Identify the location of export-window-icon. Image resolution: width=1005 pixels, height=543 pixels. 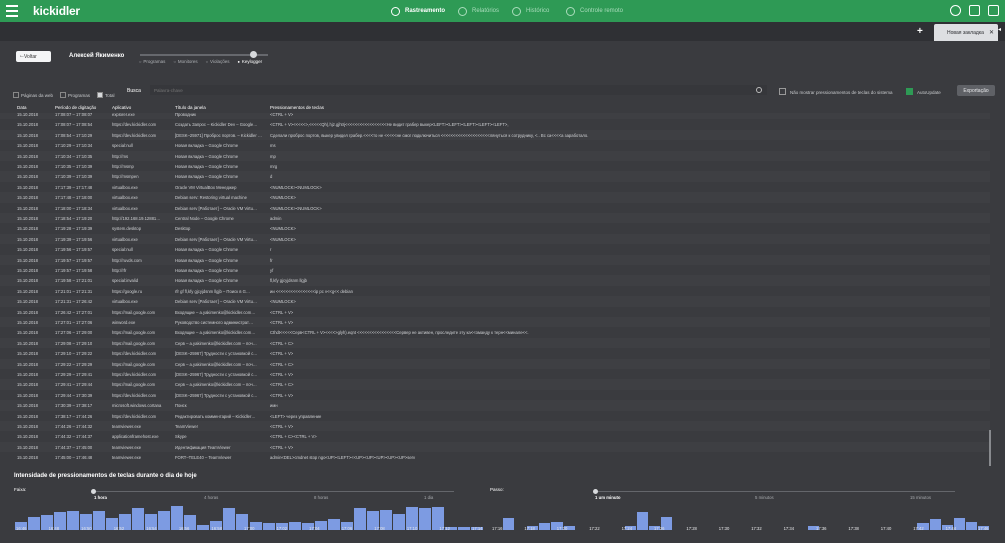
(974, 10).